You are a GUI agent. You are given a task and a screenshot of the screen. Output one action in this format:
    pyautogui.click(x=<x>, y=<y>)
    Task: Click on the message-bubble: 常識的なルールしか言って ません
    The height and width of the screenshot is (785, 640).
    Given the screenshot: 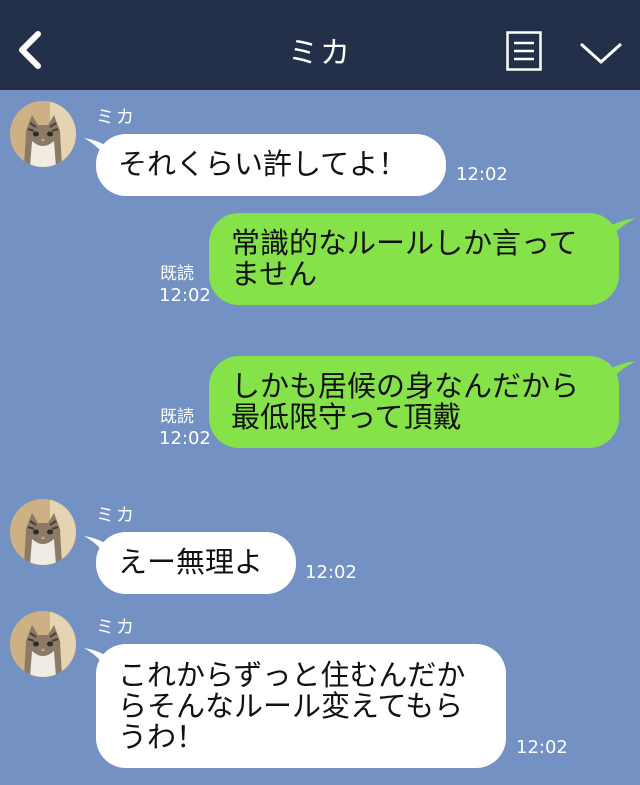 What is the action you would take?
    pyautogui.click(x=414, y=259)
    